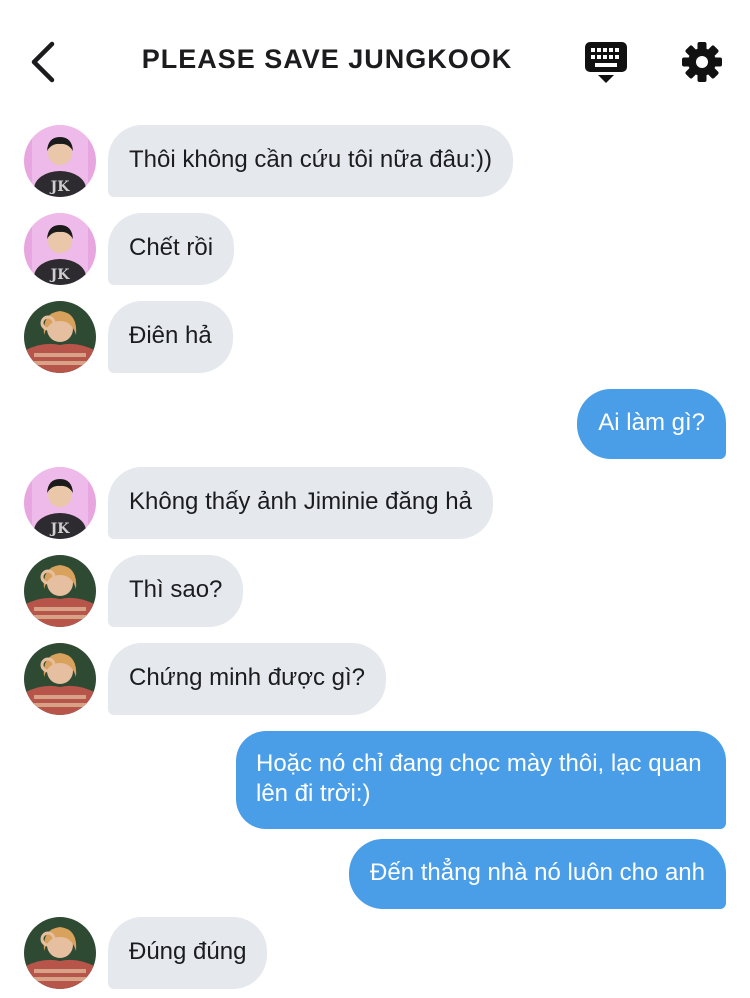 Image resolution: width=750 pixels, height=998 pixels. Describe the element at coordinates (651, 424) in the screenshot. I see `outgoing-message-bubble: Ai làm gì?` at that location.